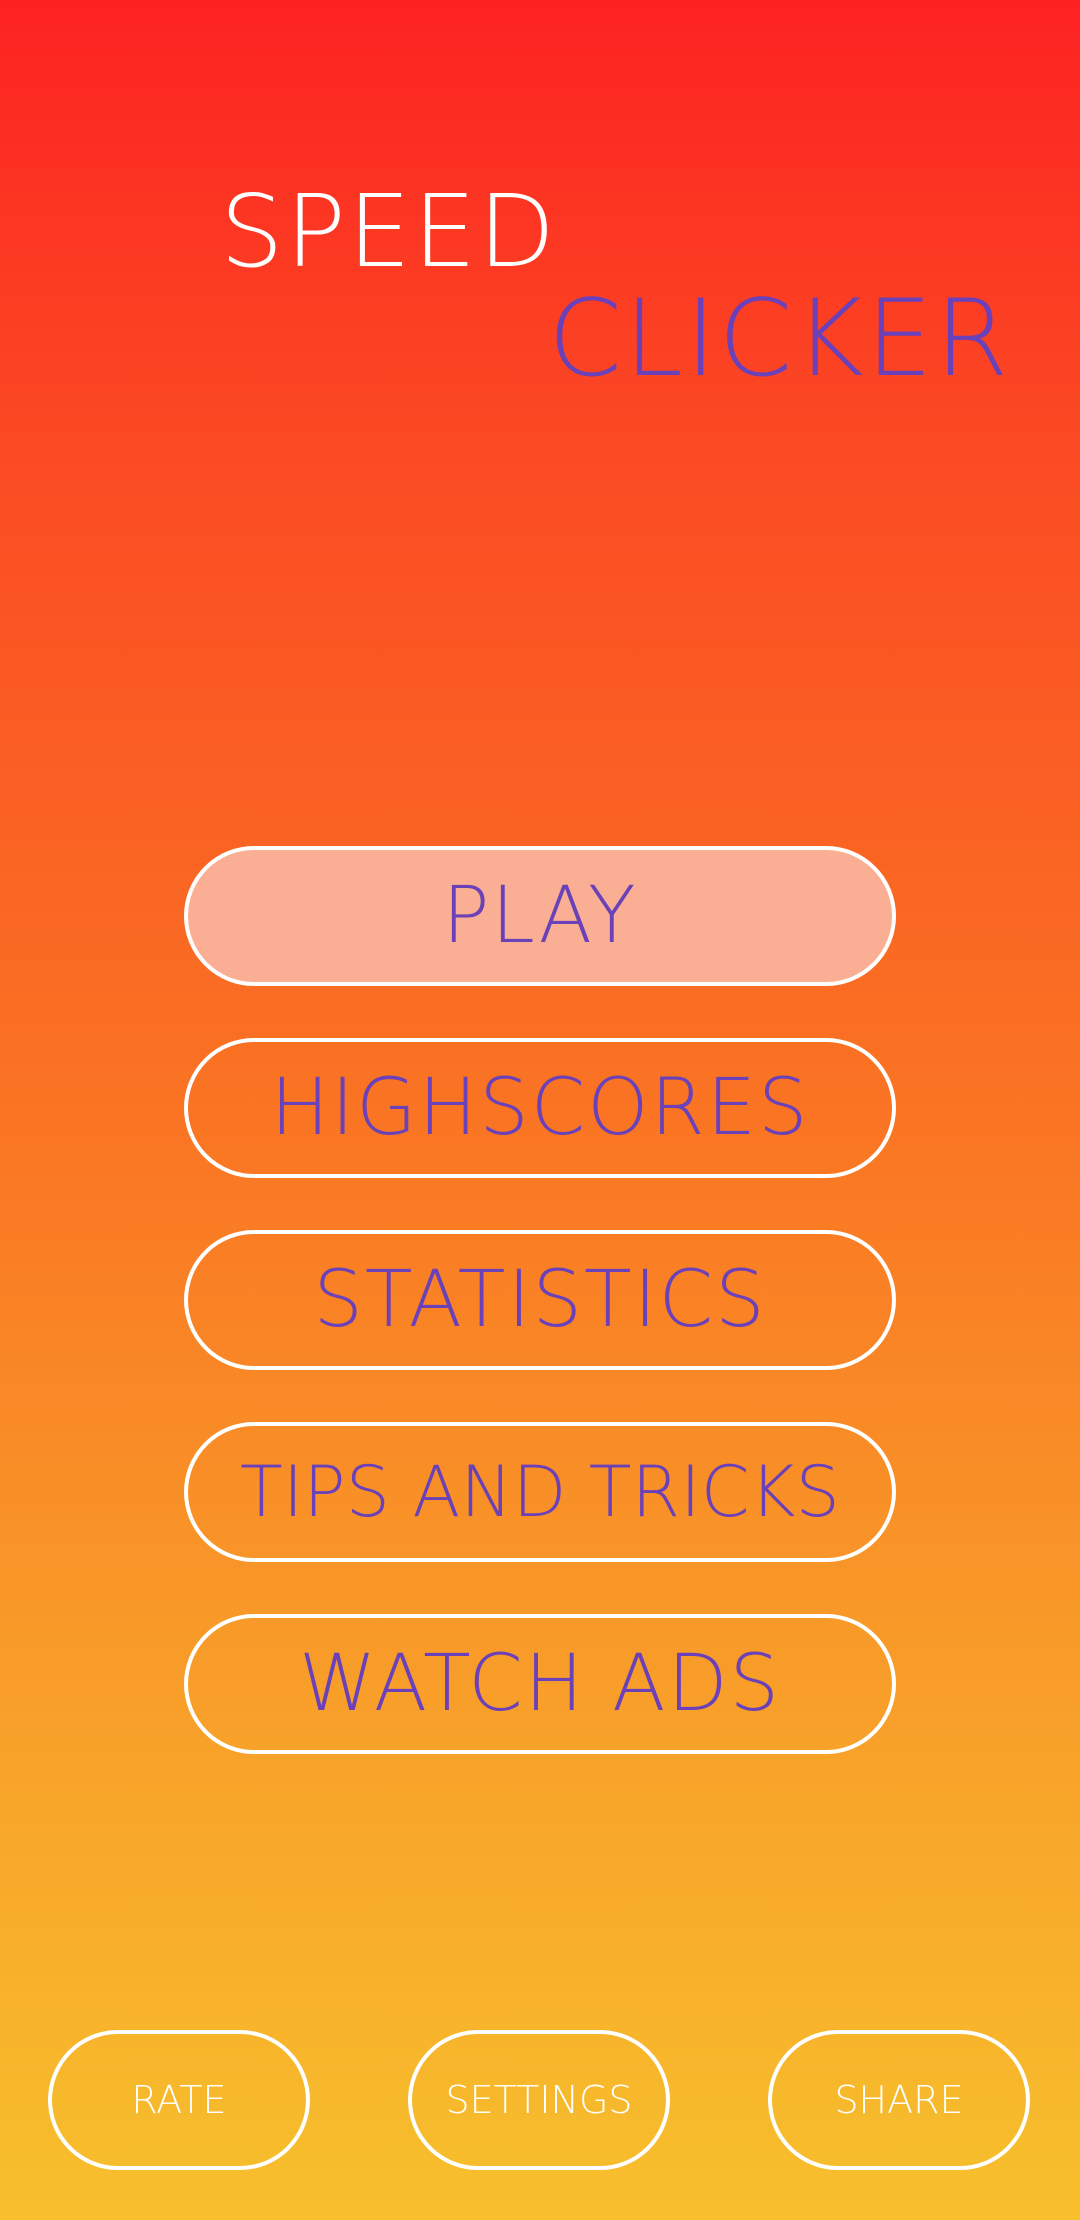 Image resolution: width=1080 pixels, height=2220 pixels. What do you see at coordinates (899, 2100) in the screenshot?
I see `share-button: SHARE` at bounding box center [899, 2100].